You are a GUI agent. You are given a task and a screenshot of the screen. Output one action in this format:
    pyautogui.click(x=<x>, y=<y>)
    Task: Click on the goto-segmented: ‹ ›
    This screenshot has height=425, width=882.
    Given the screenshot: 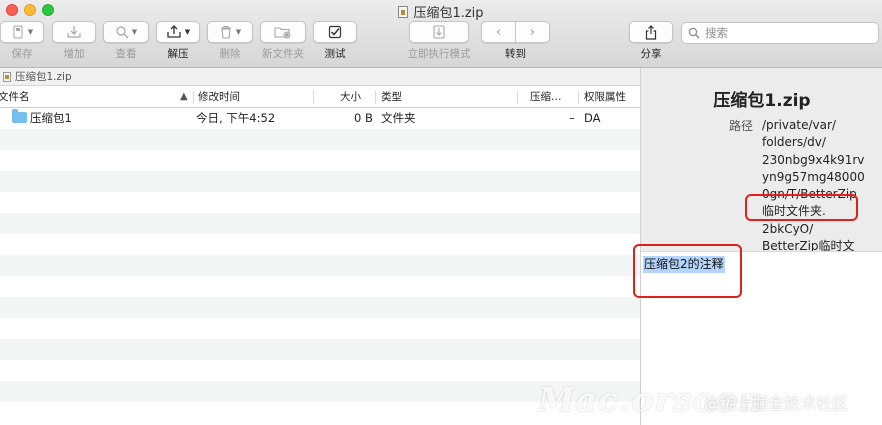 What is the action you would take?
    pyautogui.click(x=515, y=32)
    